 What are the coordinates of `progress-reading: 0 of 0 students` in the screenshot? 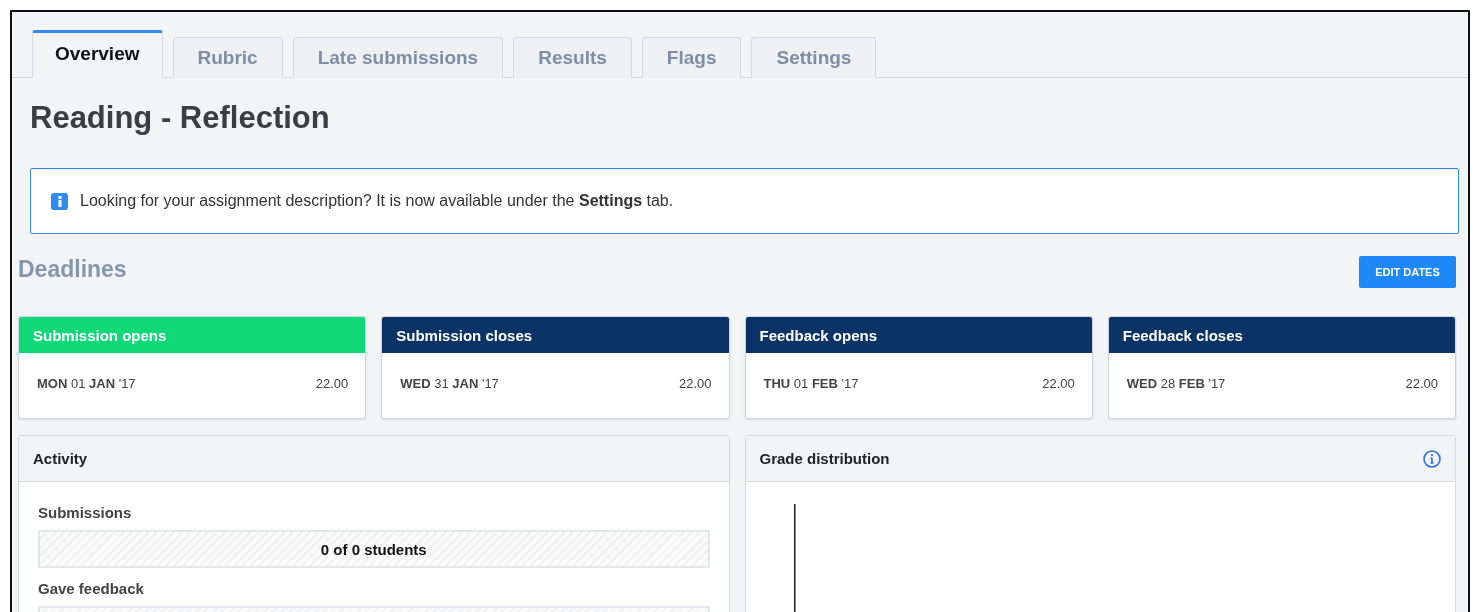 It's located at (373, 549).